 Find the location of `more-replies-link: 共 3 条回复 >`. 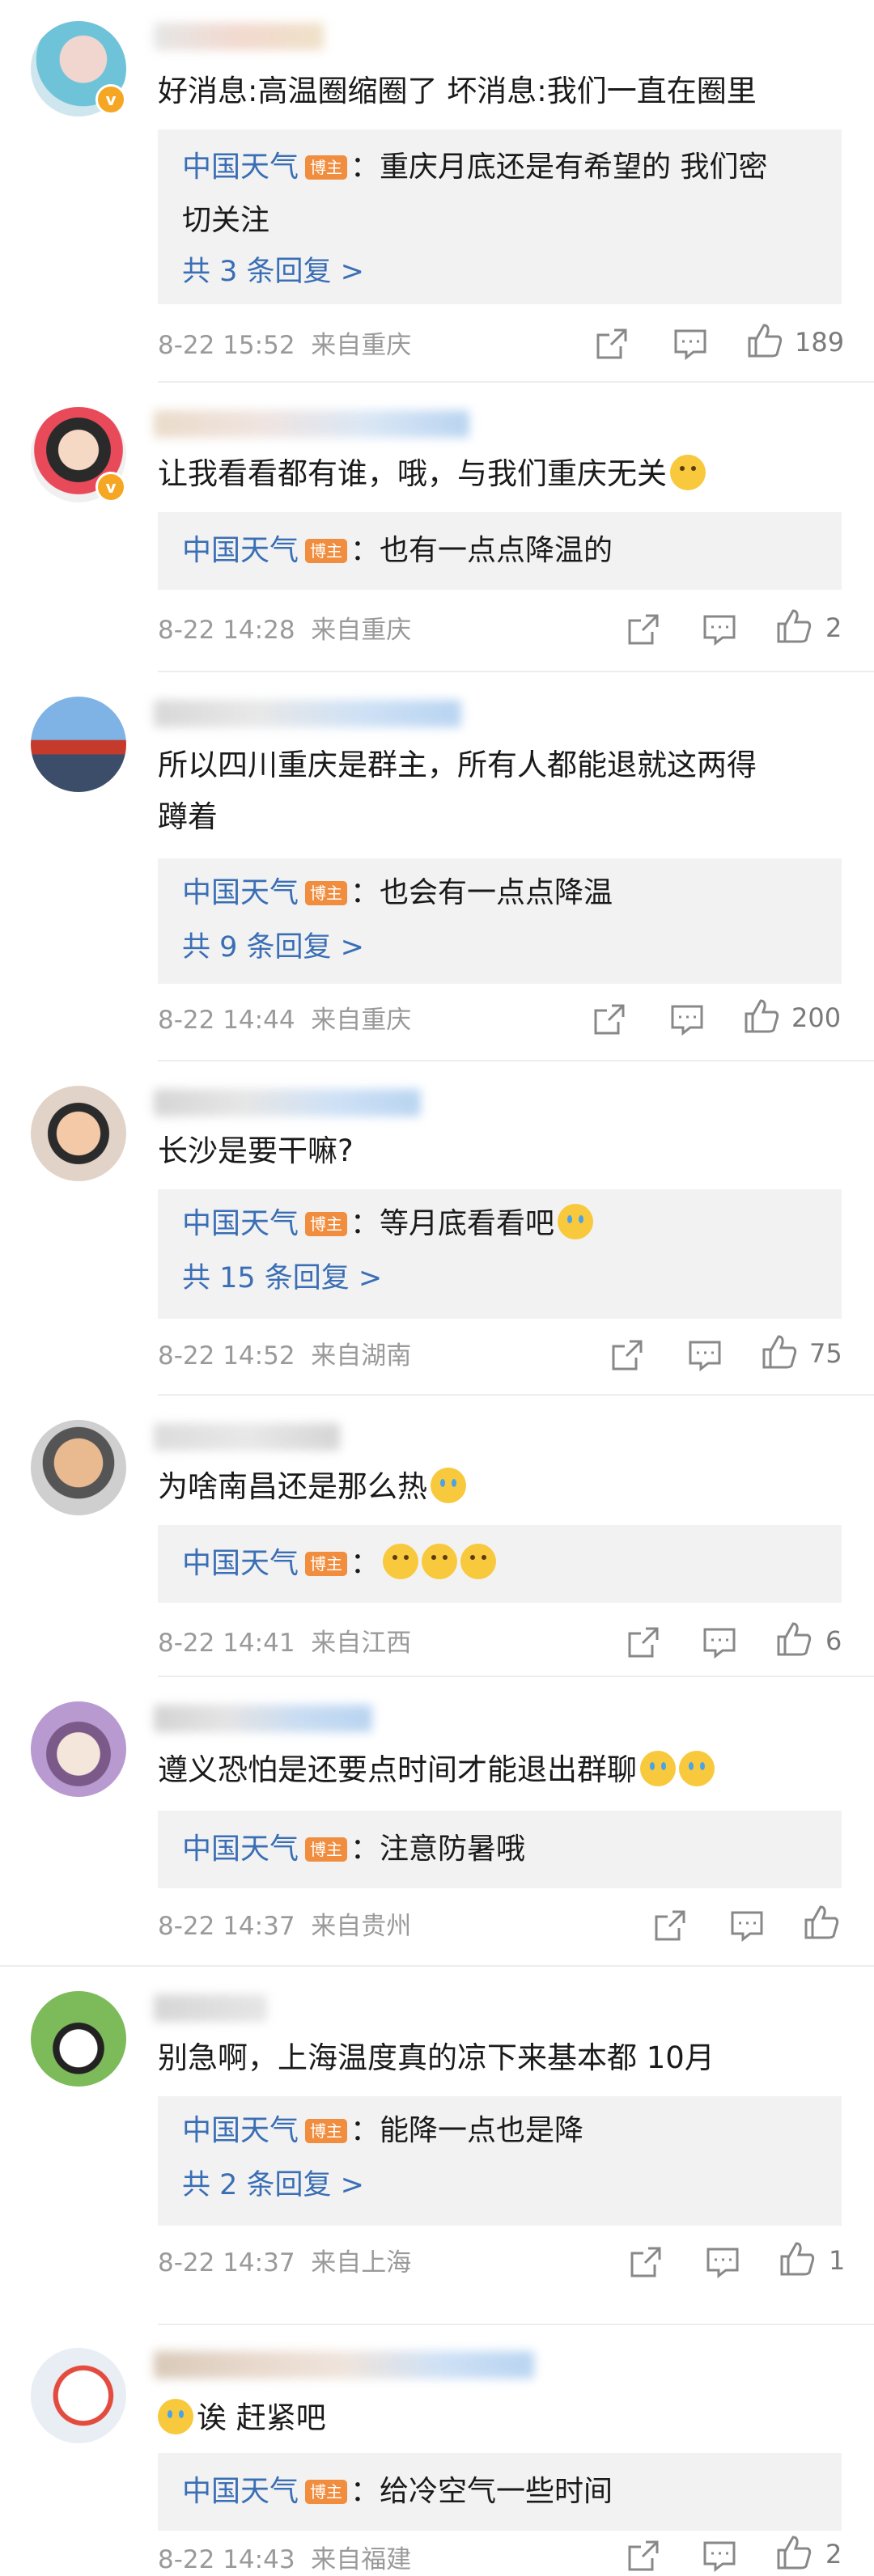

more-replies-link: 共 3 条回复 > is located at coordinates (273, 272).